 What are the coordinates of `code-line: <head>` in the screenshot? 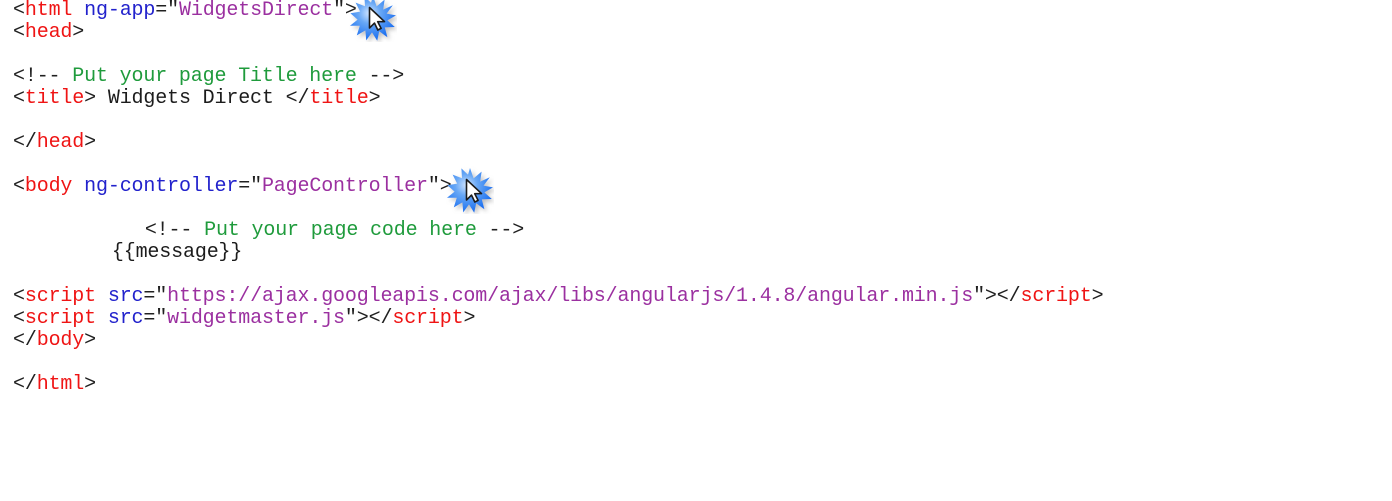 It's located at (48, 33).